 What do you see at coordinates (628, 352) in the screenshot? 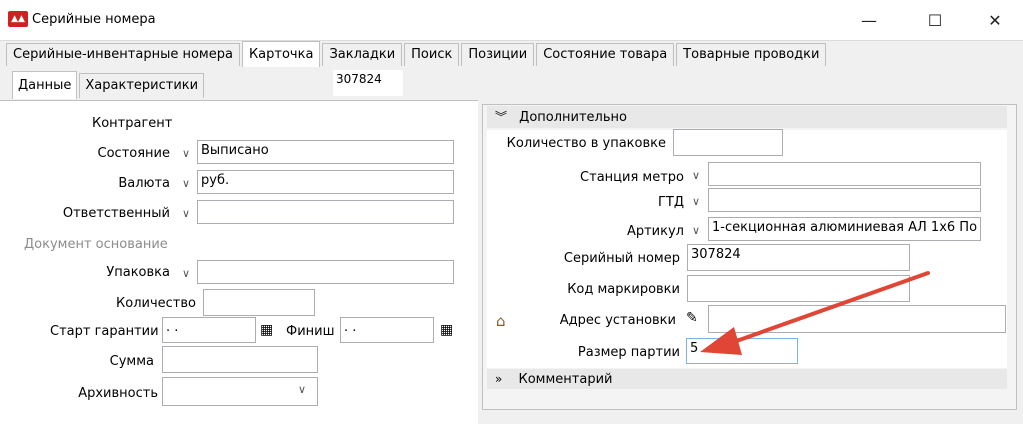
I see `batch-size-label: Размер партии` at bounding box center [628, 352].